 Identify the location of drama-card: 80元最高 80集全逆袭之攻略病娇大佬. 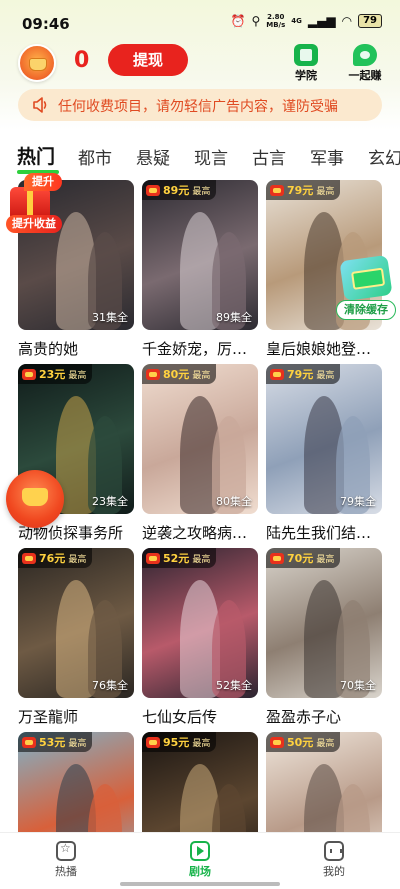
(201, 453).